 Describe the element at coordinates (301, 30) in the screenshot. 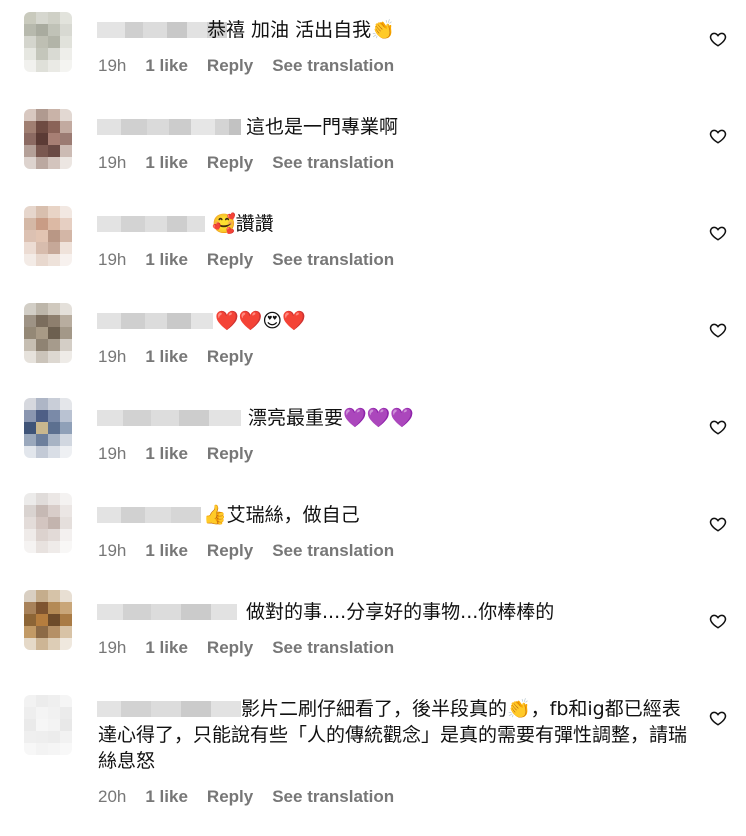

I see `comment-text: 恭禧 加油 活出自我👏` at that location.